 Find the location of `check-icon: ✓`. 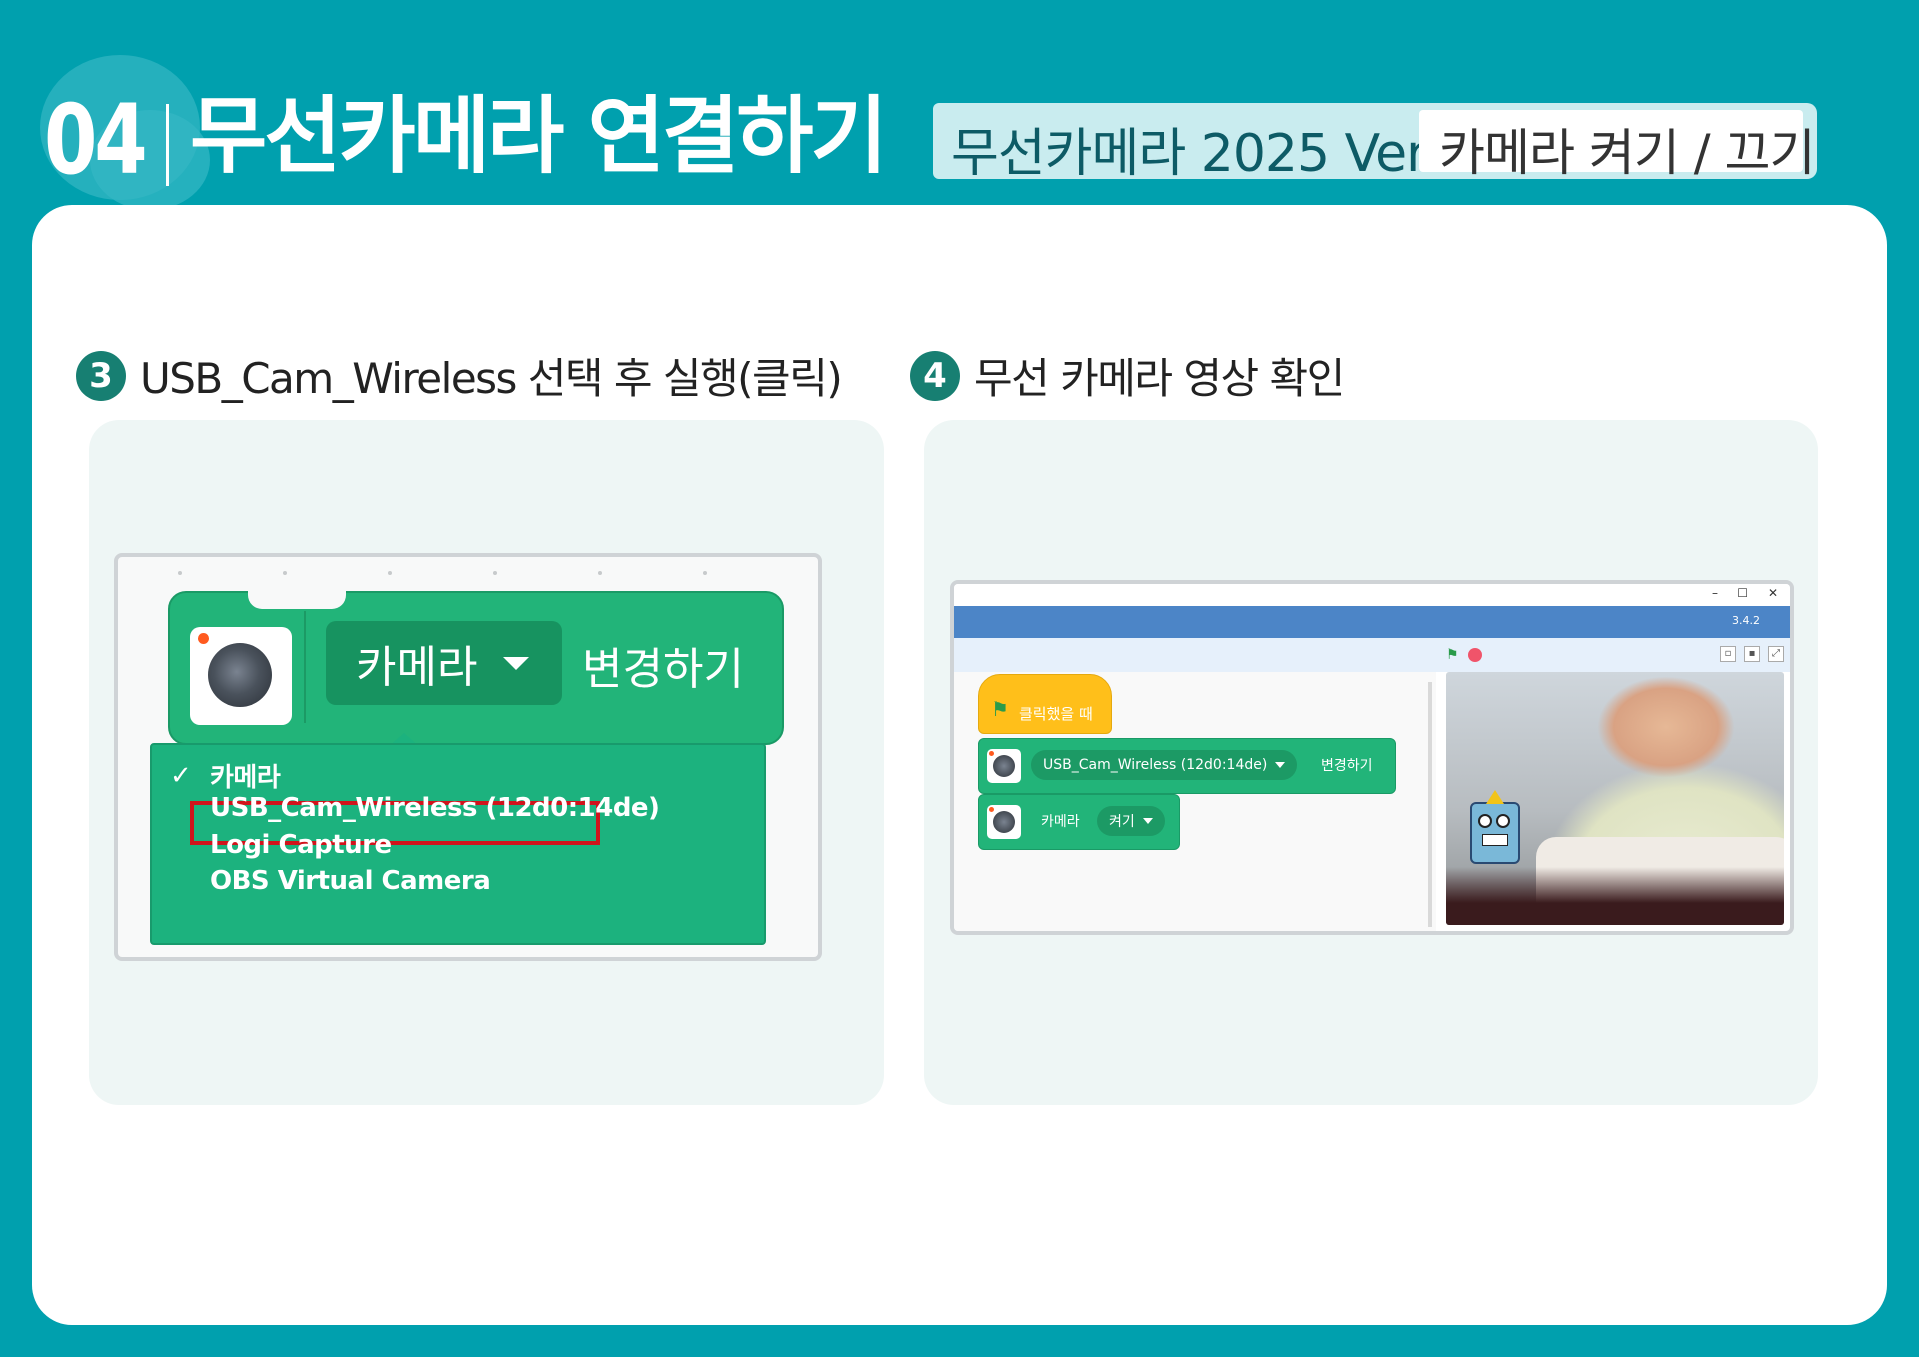

check-icon: ✓ is located at coordinates (181, 776).